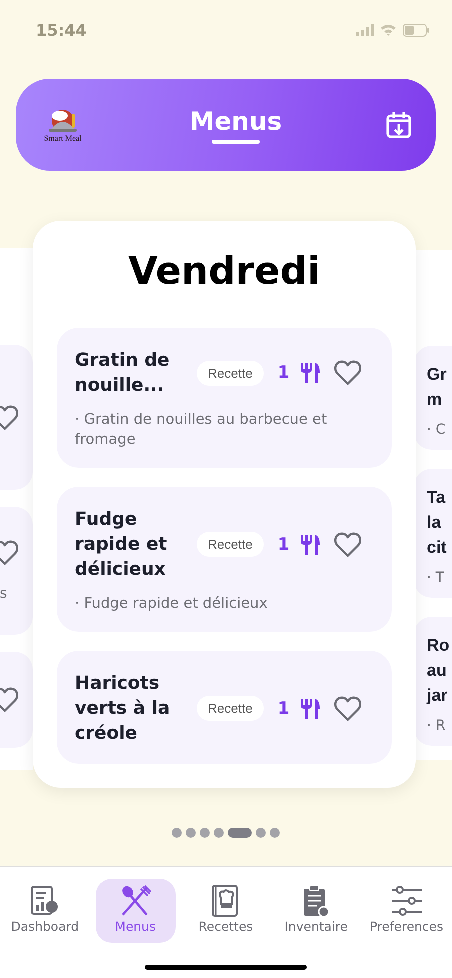 The height and width of the screenshot is (978, 452). Describe the element at coordinates (438, 696) in the screenshot. I see `meal-title: jar` at that location.